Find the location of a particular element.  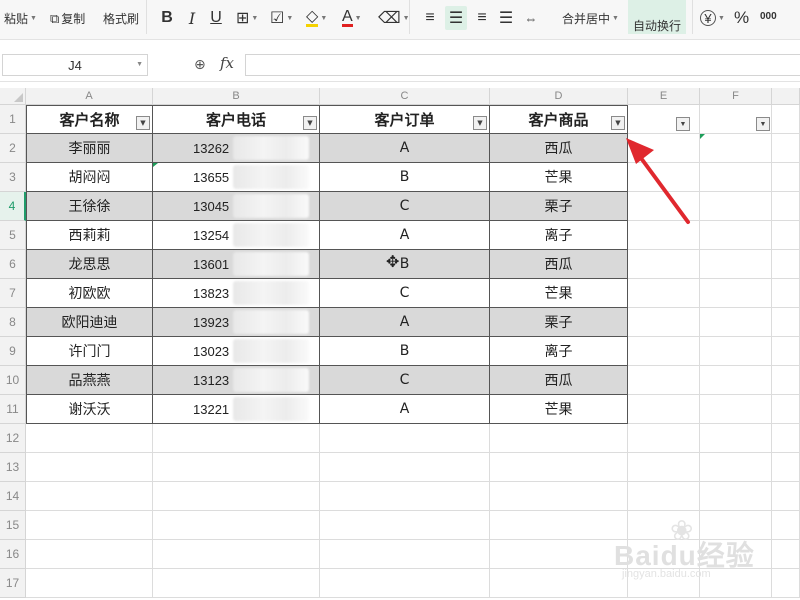

column-header: E is located at coordinates (664, 96).